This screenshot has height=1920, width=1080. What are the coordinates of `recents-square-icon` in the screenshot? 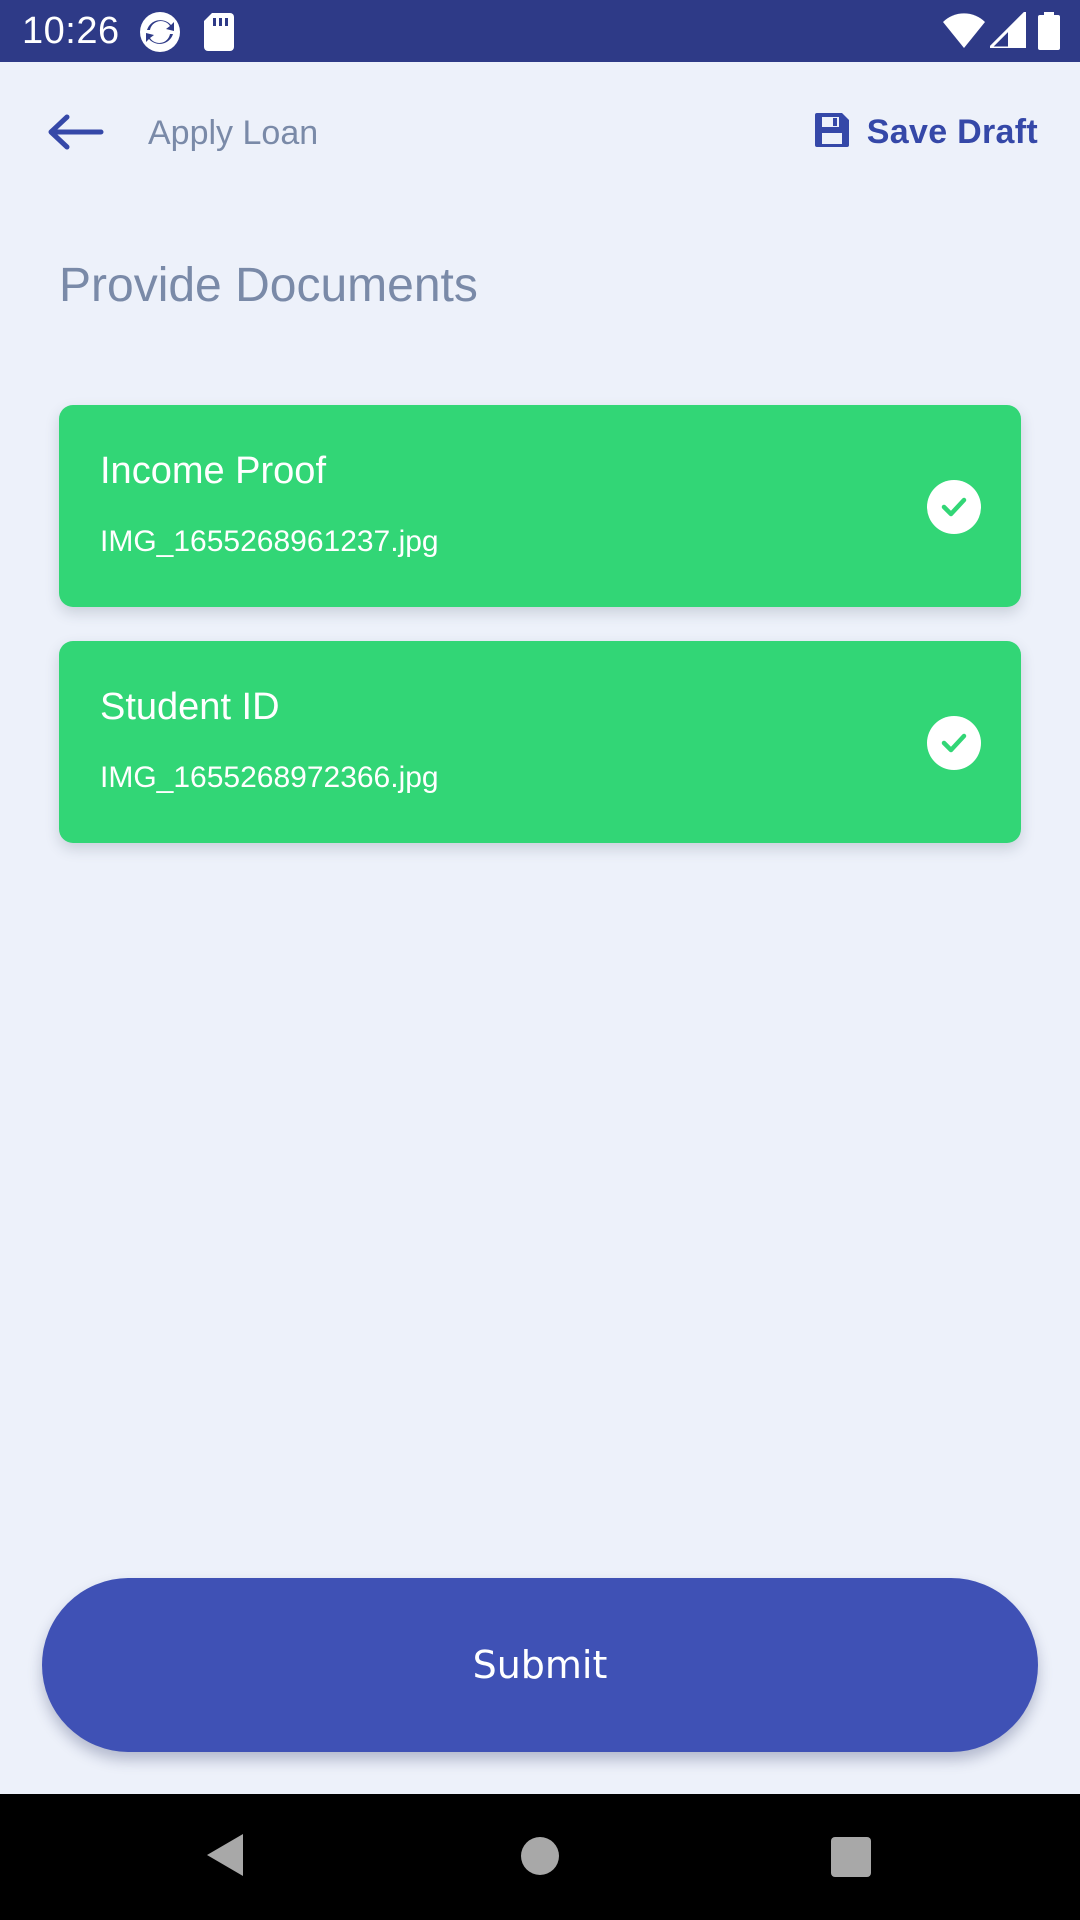 It's located at (851, 1859).